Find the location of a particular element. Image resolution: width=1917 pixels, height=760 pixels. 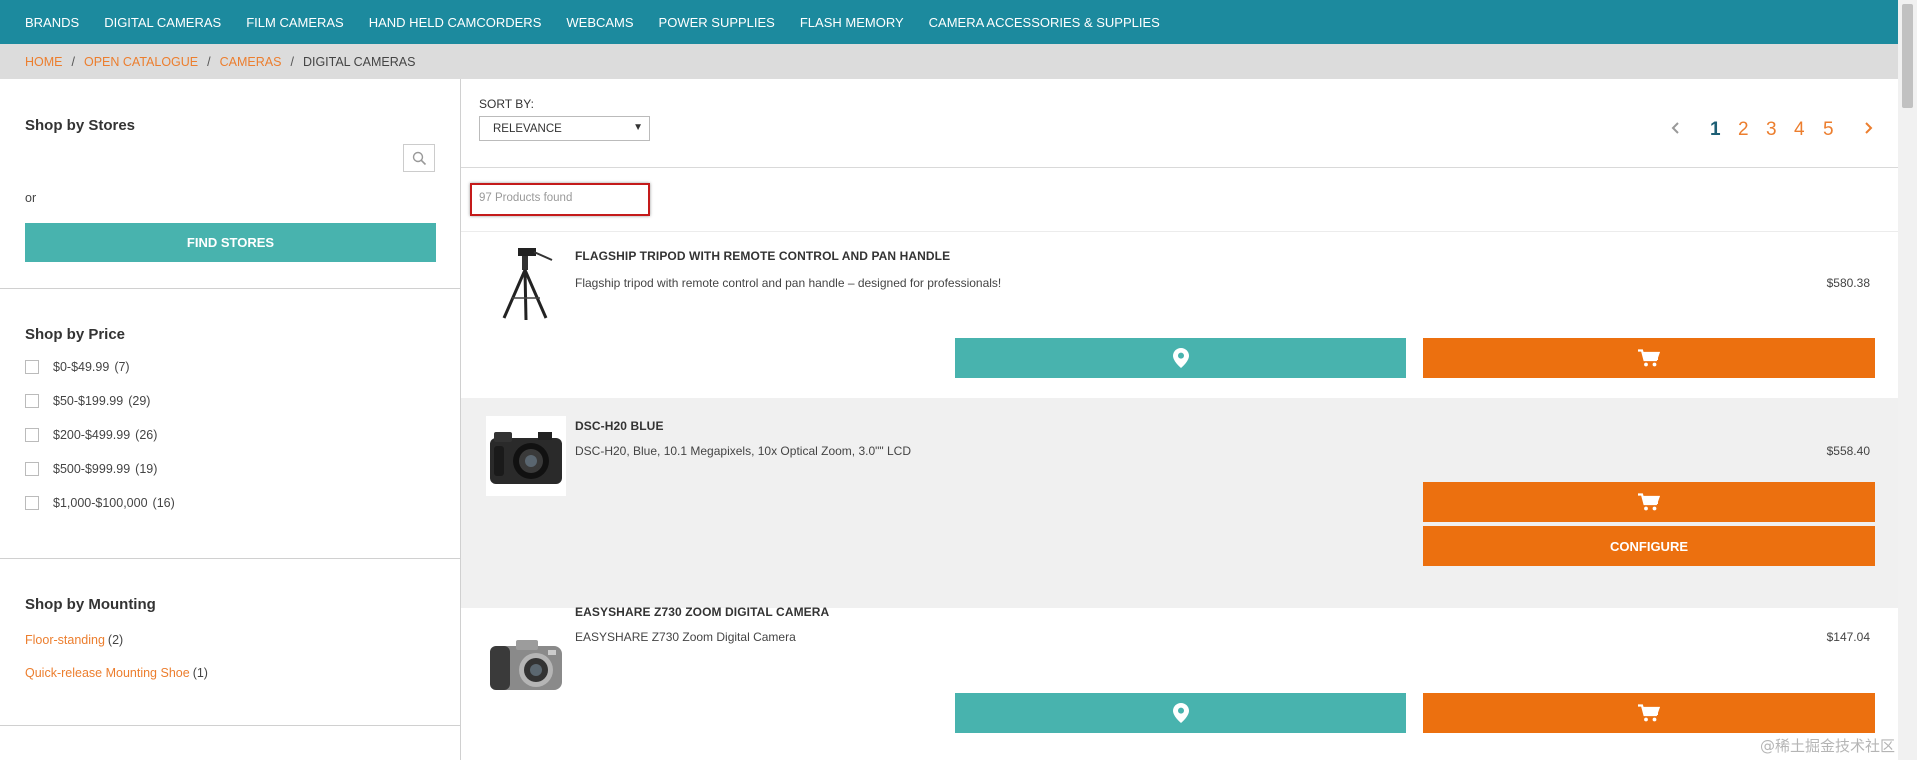

scrollbar is located at coordinates (1907, 380).